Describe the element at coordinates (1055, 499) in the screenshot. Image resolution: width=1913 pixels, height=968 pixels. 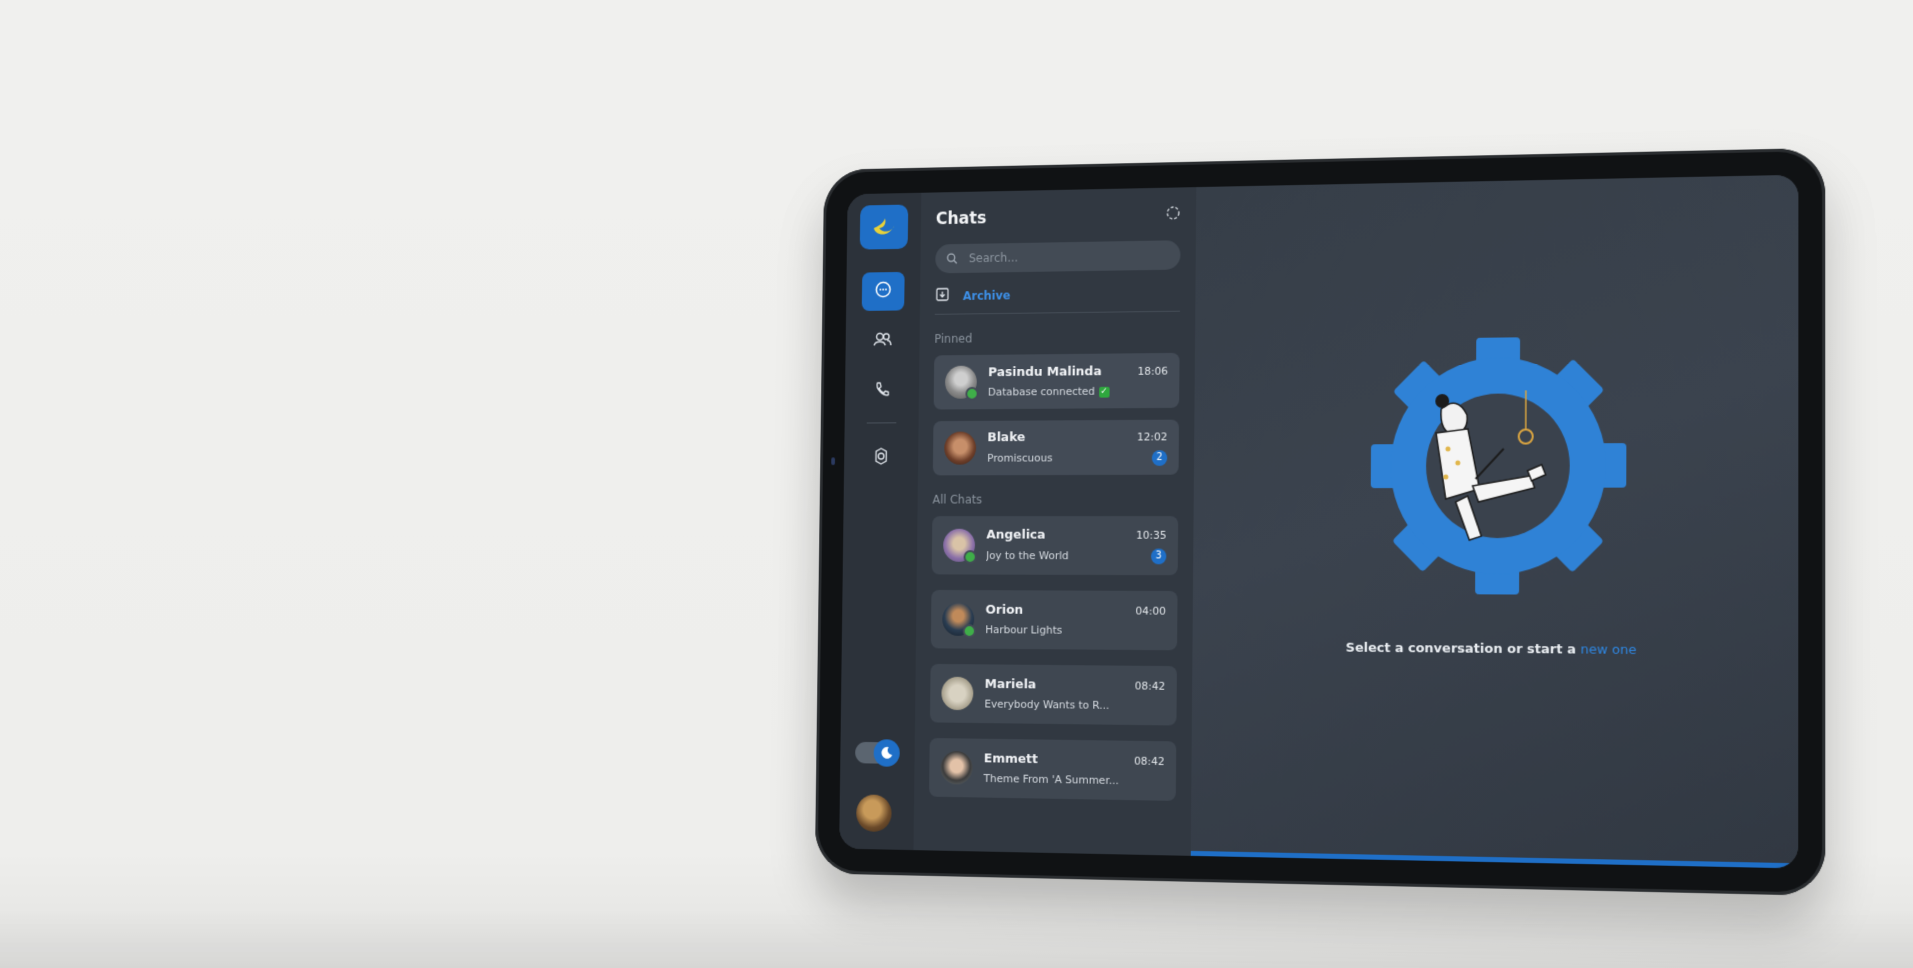
I see `all-chats-section-label: All Chats` at that location.